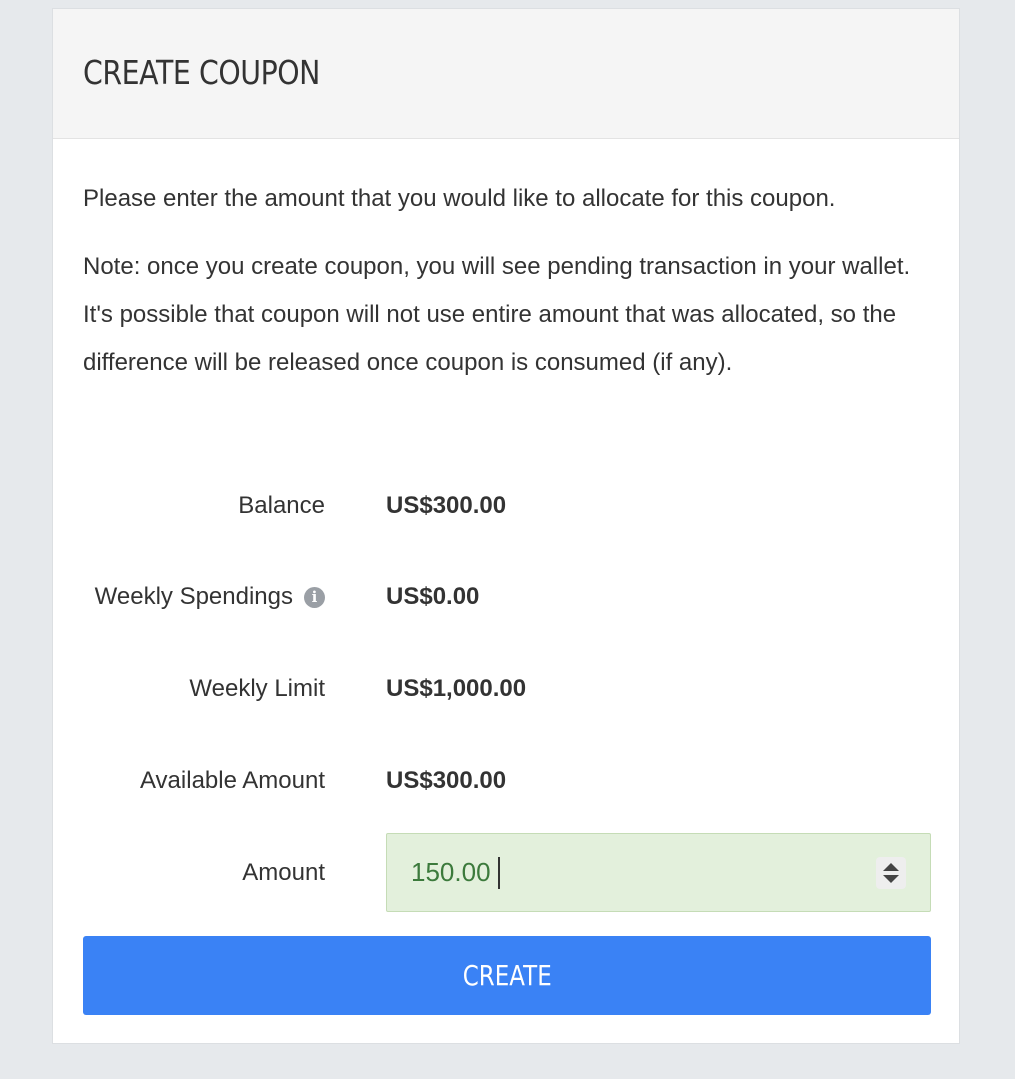 This screenshot has height=1079, width=1015. What do you see at coordinates (283, 872) in the screenshot?
I see `amount-label: Amount` at bounding box center [283, 872].